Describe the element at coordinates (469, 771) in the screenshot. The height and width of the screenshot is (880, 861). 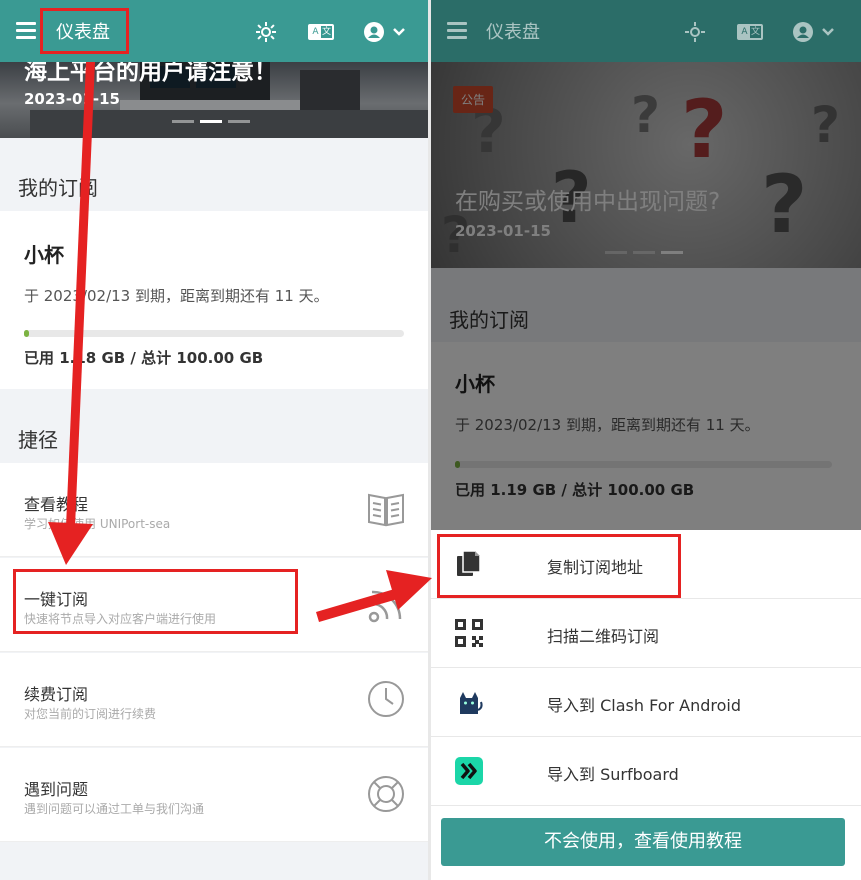
I see `surfboard-icon` at that location.